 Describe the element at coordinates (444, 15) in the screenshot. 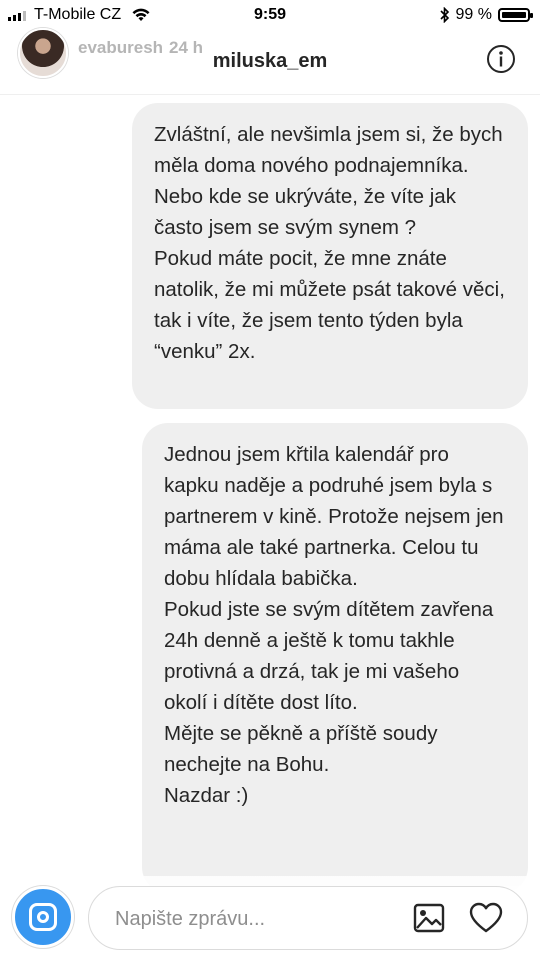

I see `bluetooth-icon` at that location.